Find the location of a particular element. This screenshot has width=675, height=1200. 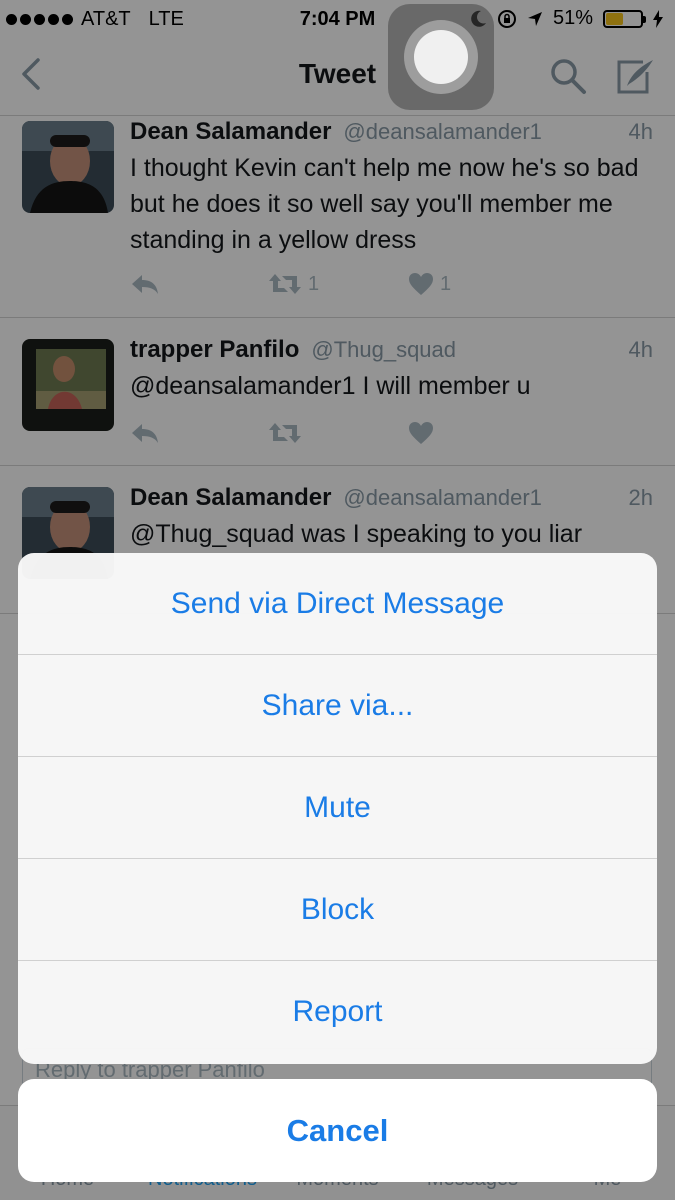

cancel-button: Cancel is located at coordinates (337, 1130).